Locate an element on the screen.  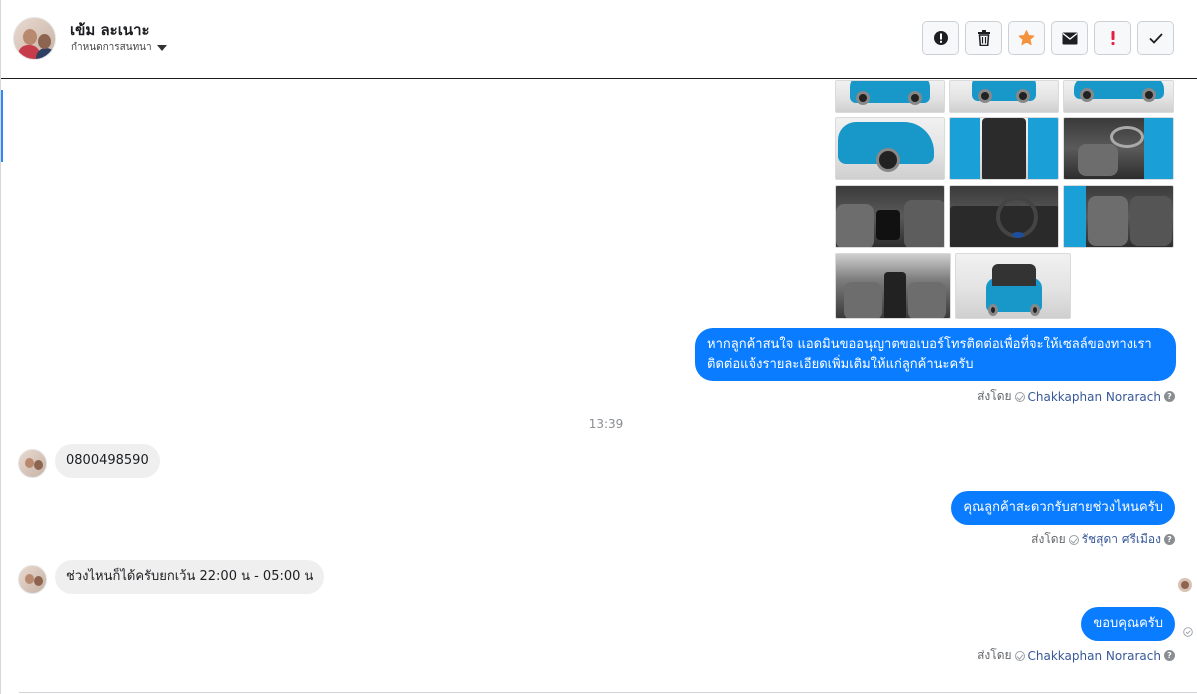
report-button is located at coordinates (940, 38).